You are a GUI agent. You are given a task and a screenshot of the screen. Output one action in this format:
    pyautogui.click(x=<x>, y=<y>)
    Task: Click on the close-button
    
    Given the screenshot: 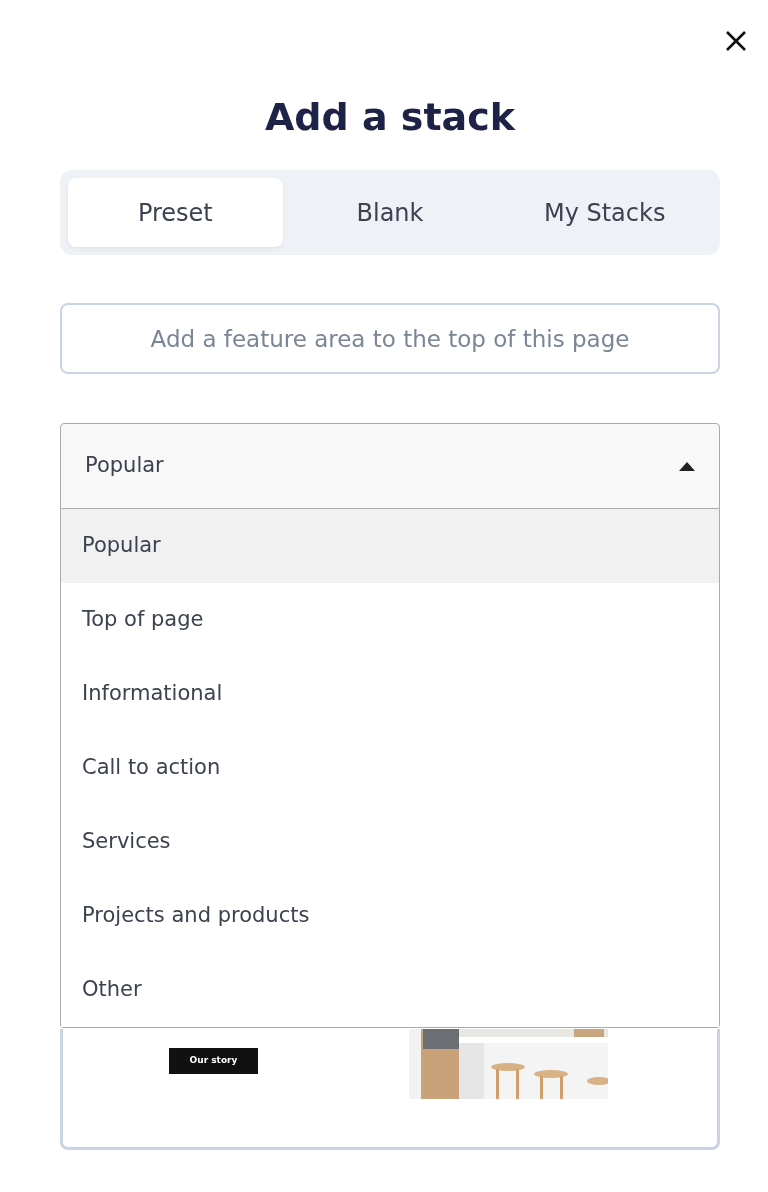 What is the action you would take?
    pyautogui.click(x=736, y=40)
    